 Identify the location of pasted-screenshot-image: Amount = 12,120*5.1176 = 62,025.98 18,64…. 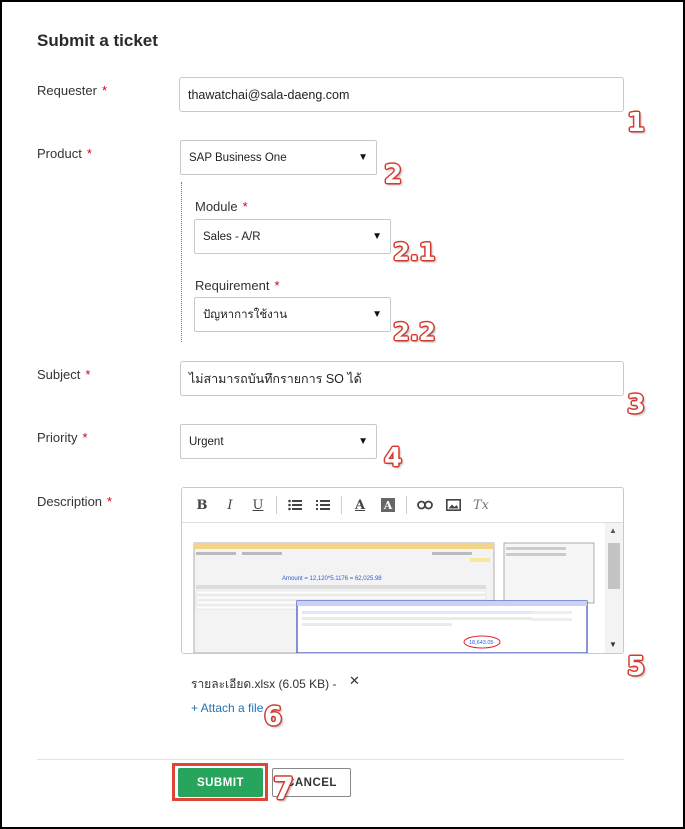
(393, 588).